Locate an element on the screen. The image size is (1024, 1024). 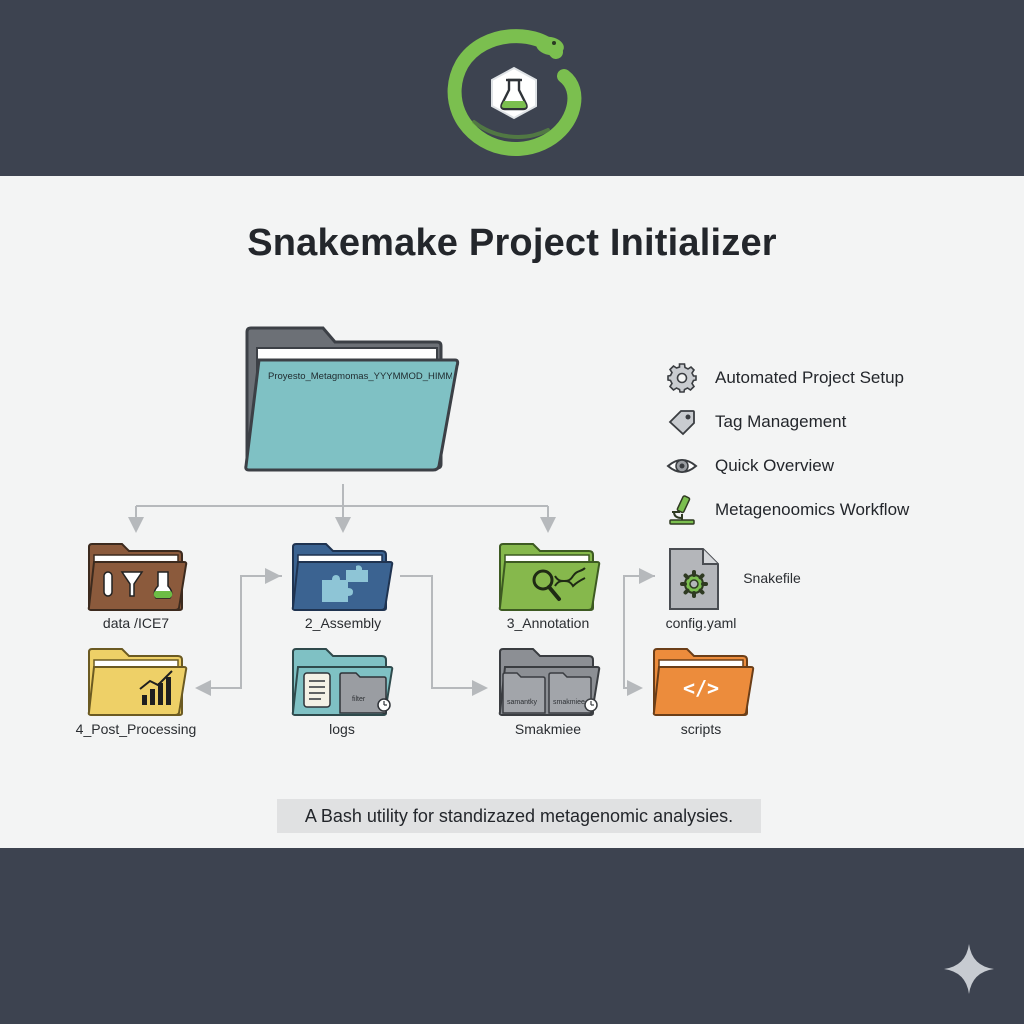
feature-item: Metagenoomics Workflow is located at coordinates (836, 509).